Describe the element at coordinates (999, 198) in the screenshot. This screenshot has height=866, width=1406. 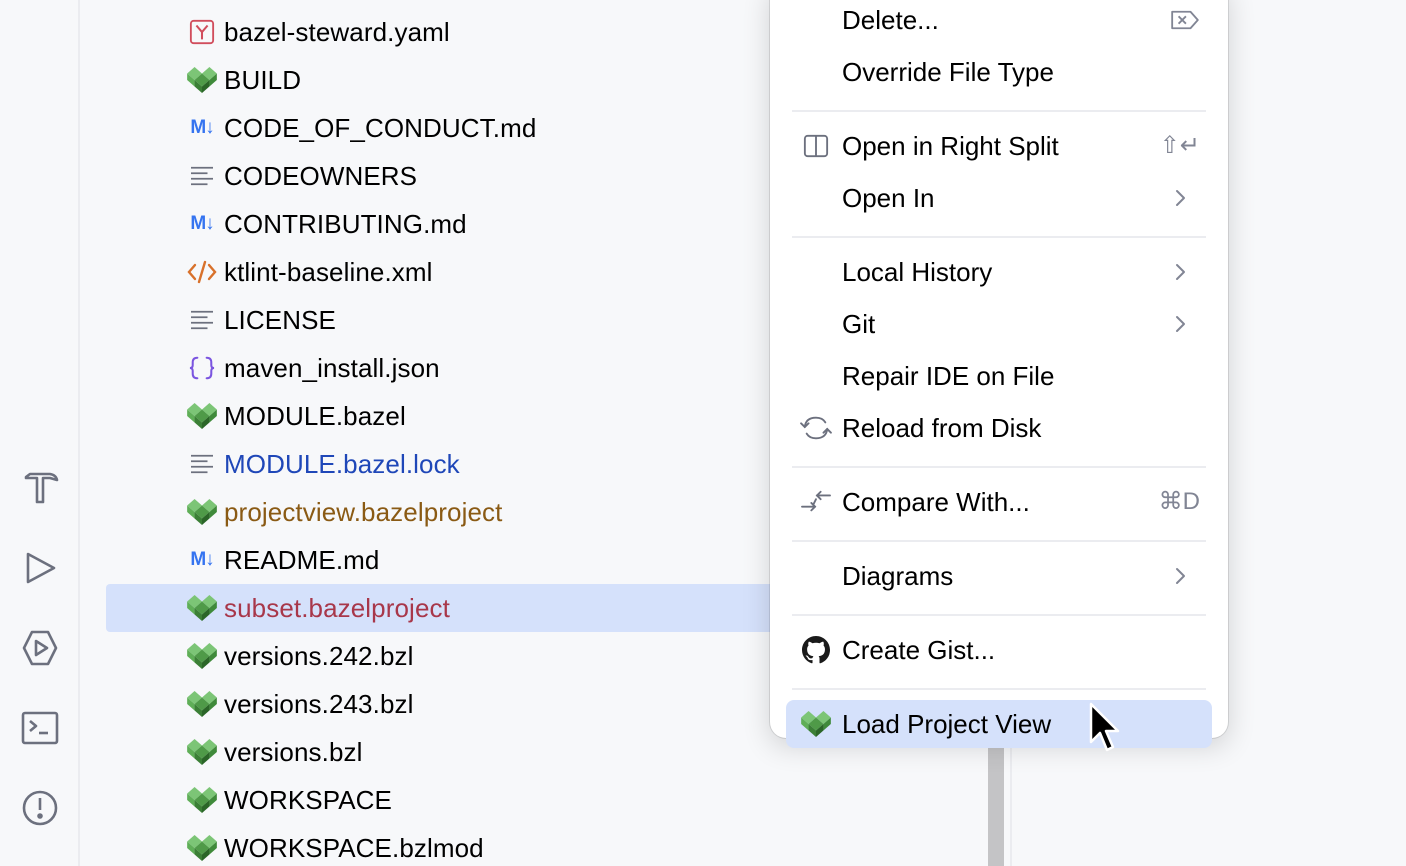
I see `menu-item-open-in: Open In` at that location.